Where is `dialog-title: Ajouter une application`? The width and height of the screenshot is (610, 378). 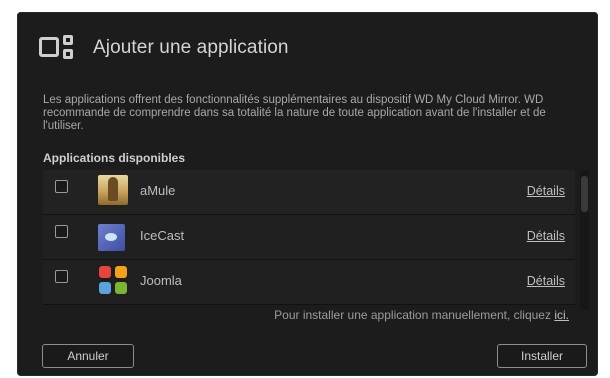
dialog-title: Ajouter une application is located at coordinates (191, 47).